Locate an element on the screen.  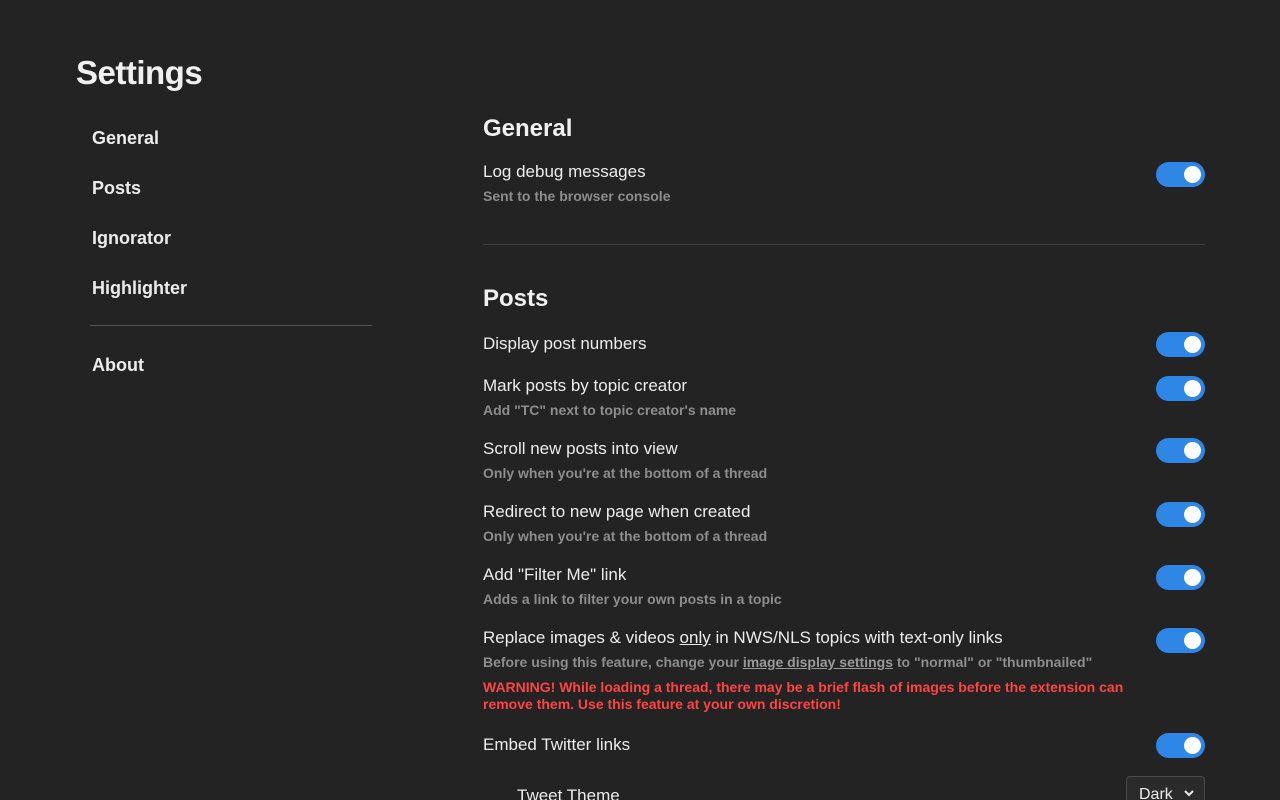
replace-media-toggle is located at coordinates (1180, 640).